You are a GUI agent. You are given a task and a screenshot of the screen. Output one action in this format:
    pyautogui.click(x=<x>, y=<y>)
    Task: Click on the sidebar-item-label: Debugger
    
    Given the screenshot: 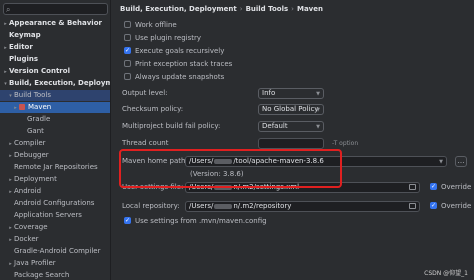 What is the action you would take?
    pyautogui.click(x=31, y=155)
    